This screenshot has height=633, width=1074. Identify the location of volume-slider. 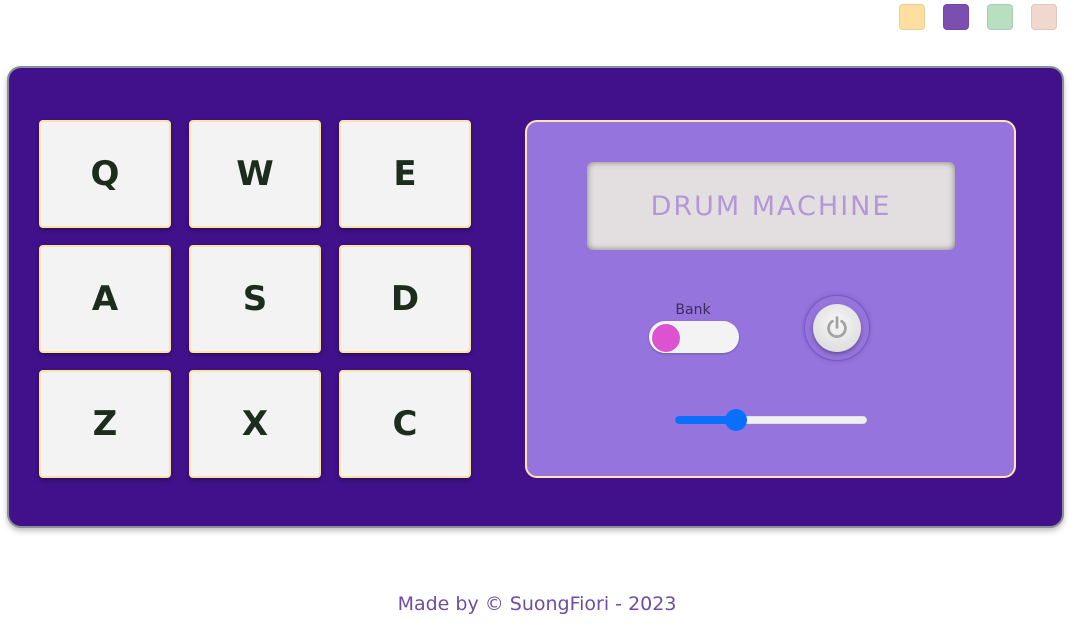
(771, 420).